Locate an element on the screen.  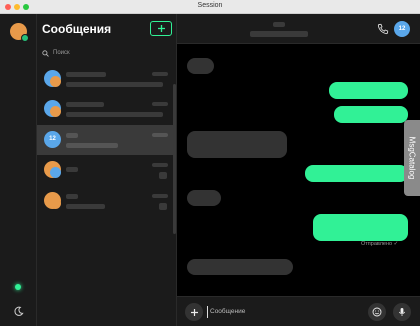
window-title: Session is located at coordinates (210, 5).